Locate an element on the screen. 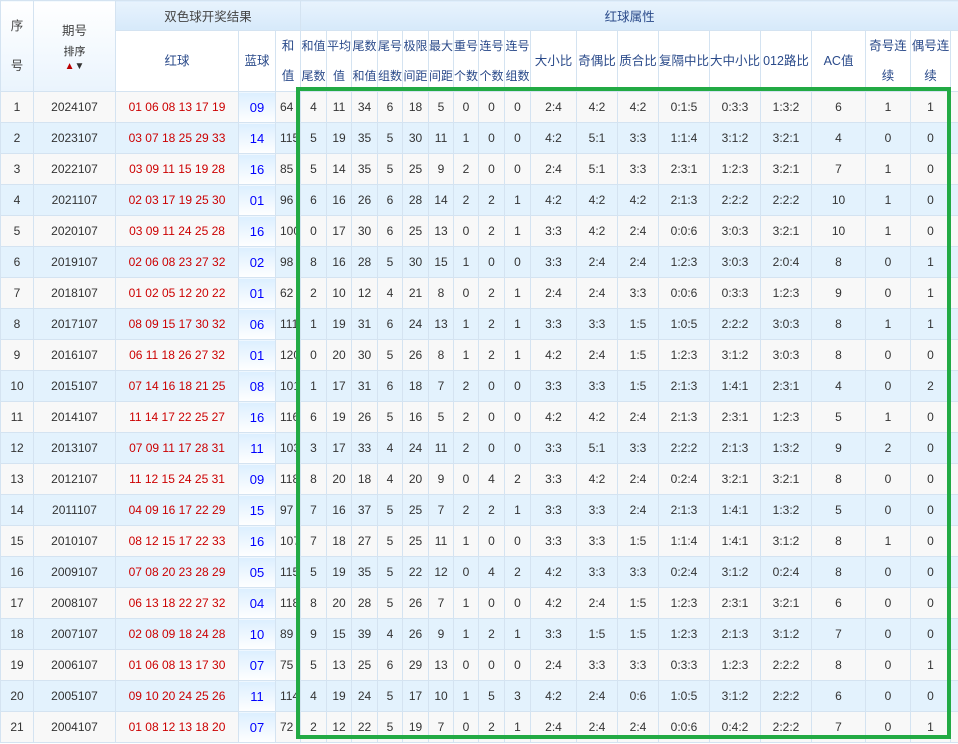 This screenshot has height=744, width=958. issue-cell: 2018107 is located at coordinates (74, 293).